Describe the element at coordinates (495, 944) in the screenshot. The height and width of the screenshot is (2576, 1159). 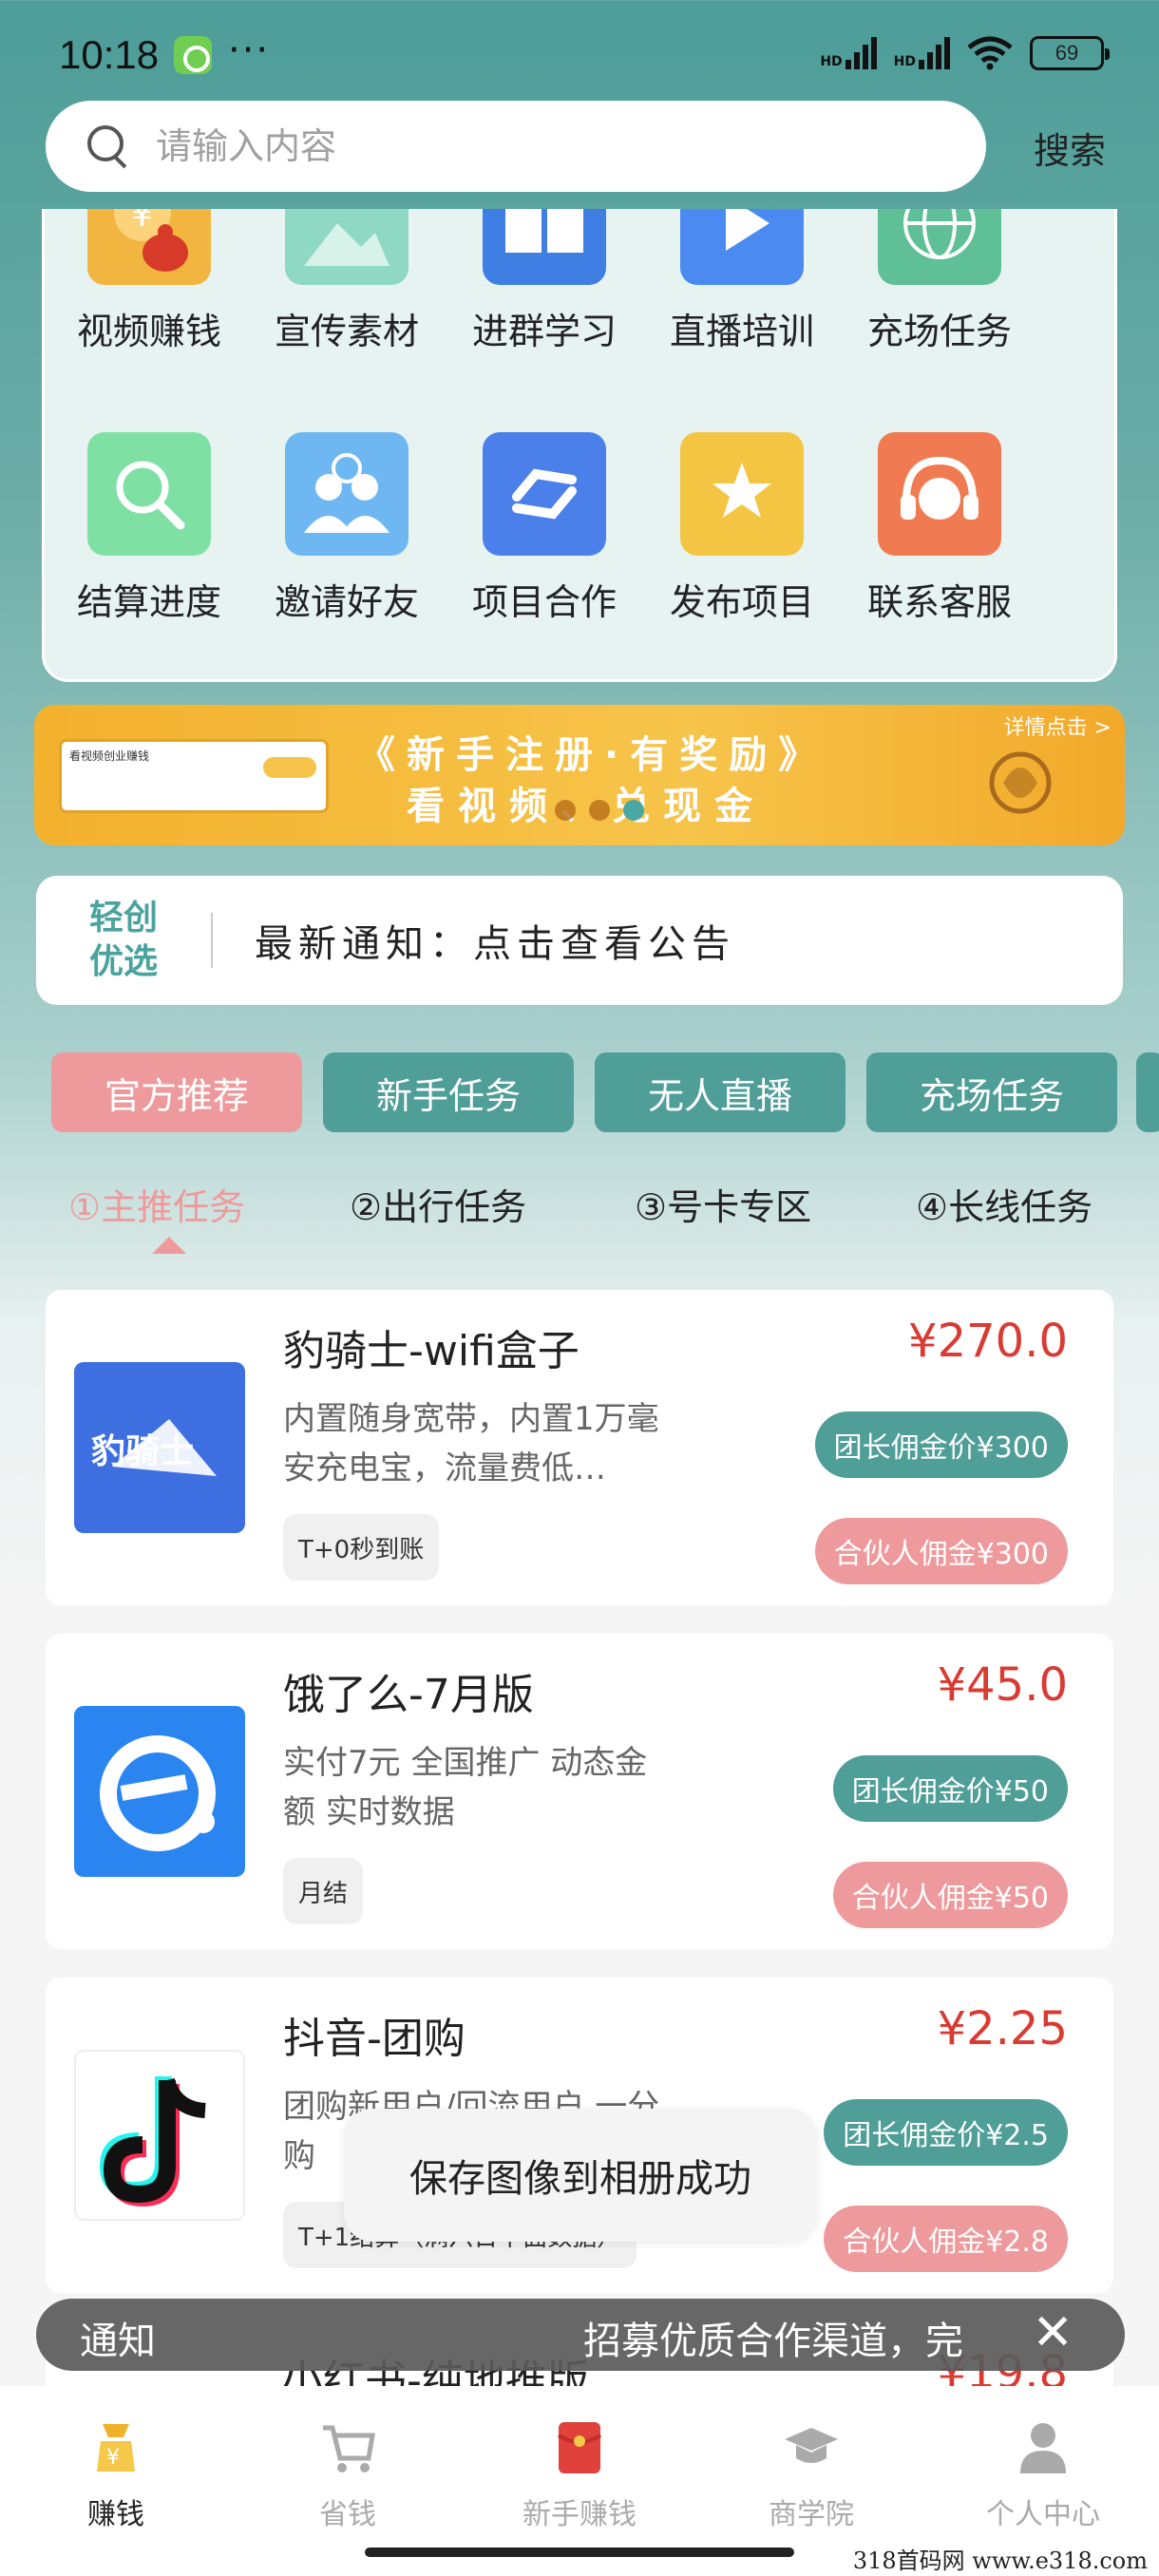
I see `announcement-text: 最新通知：点击查看公告` at that location.